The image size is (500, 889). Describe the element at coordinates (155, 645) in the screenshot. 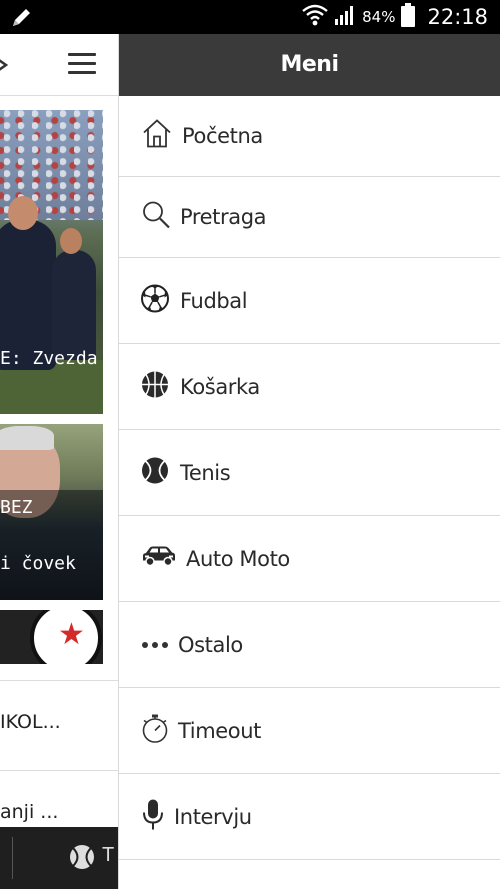

I see `more-dots-icon` at that location.